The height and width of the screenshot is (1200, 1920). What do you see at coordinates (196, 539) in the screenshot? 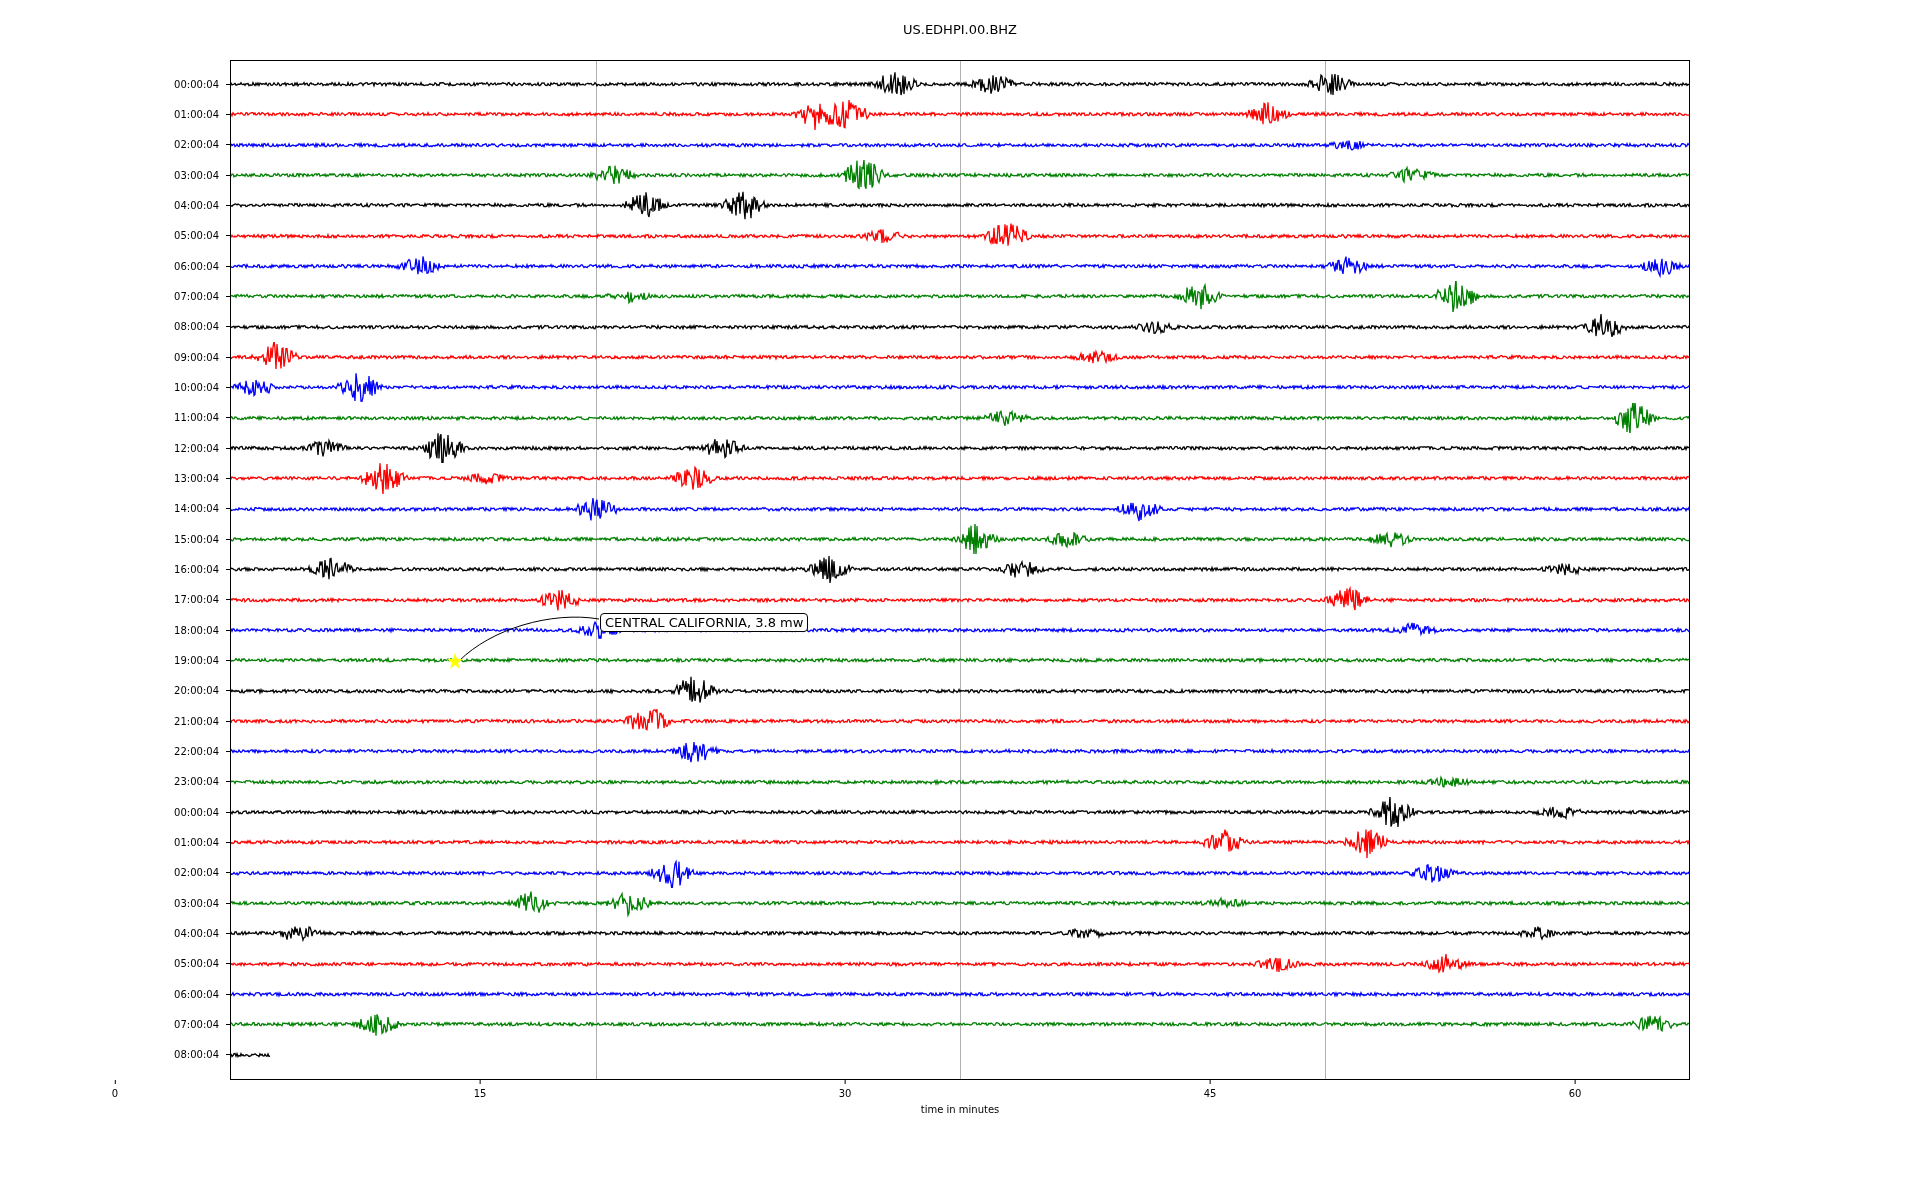
I see `time-label: 15:00:04` at bounding box center [196, 539].